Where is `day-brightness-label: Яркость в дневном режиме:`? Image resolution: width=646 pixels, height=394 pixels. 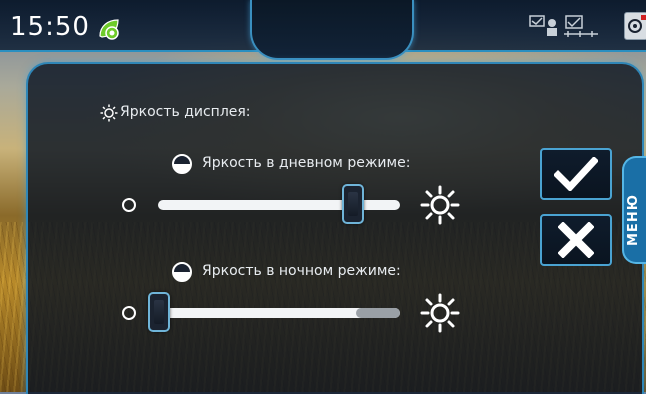
day-brightness-label: Яркость в дневном режиме: is located at coordinates (306, 163).